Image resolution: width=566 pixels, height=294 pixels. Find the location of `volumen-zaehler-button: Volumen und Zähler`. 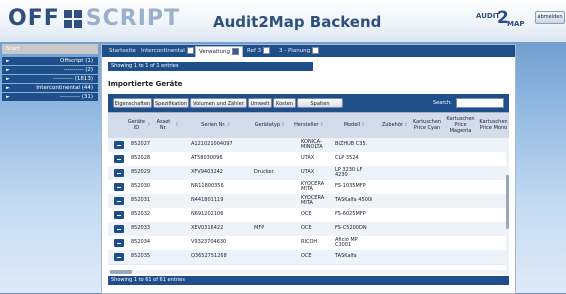

volumen-zaehler-button: Volumen und Zähler is located at coordinates (218, 103).